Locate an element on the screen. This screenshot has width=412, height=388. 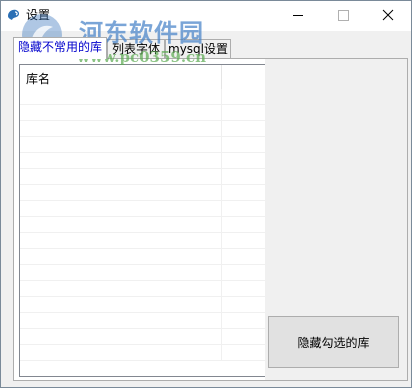
tab-mysql-settings: mysql设置 is located at coordinates (198, 48).